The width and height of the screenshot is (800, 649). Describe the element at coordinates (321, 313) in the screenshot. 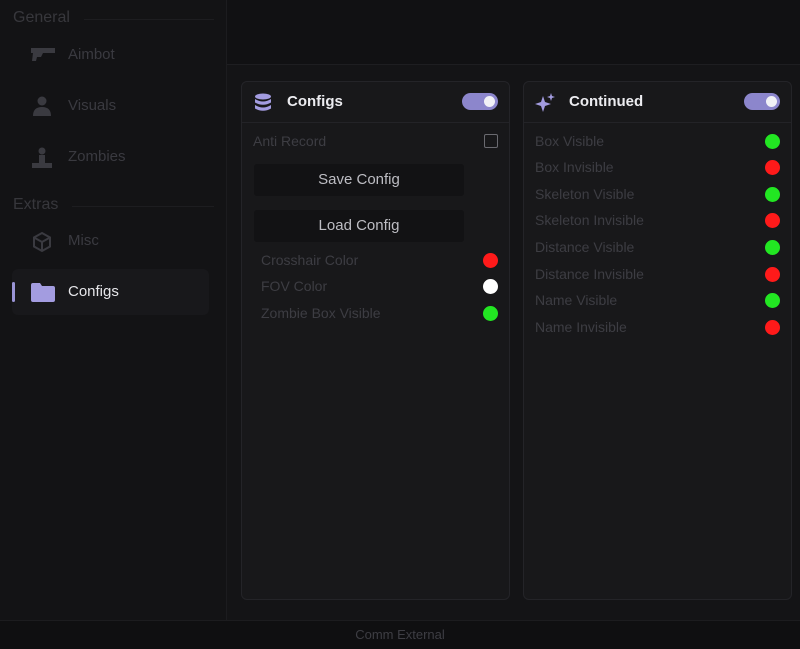

I see `zombie-box-visible-label: Zombie Box Visible` at that location.